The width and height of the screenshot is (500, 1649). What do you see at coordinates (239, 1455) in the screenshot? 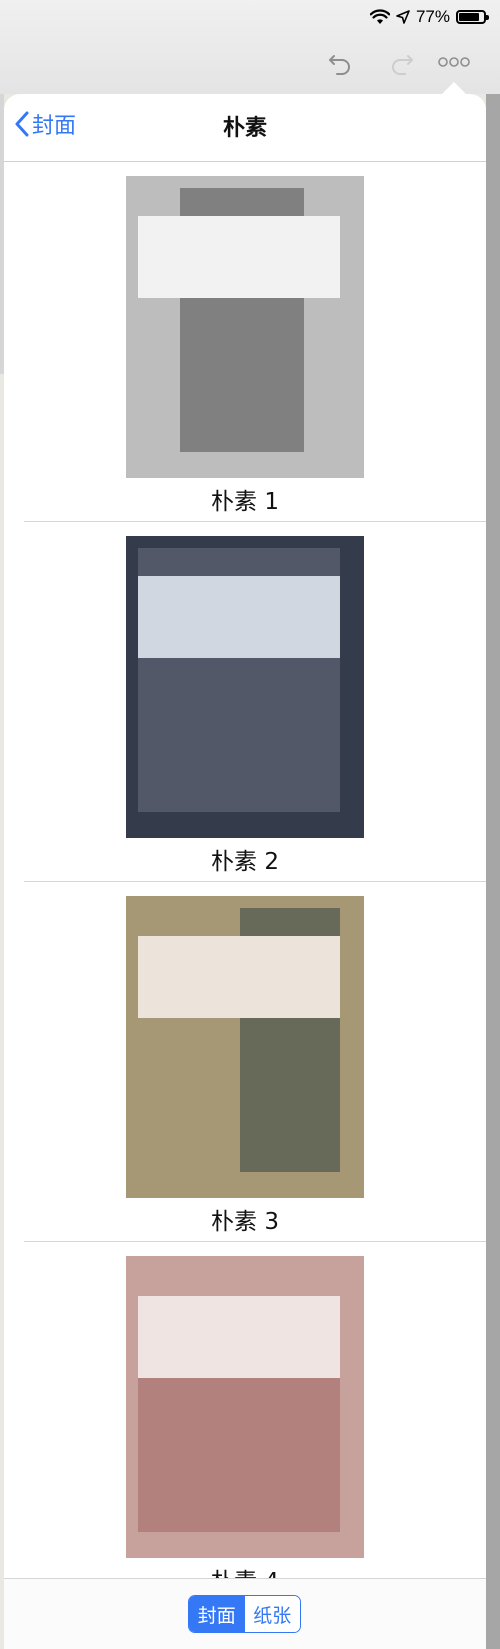
I see `cover-4-inner` at bounding box center [239, 1455].